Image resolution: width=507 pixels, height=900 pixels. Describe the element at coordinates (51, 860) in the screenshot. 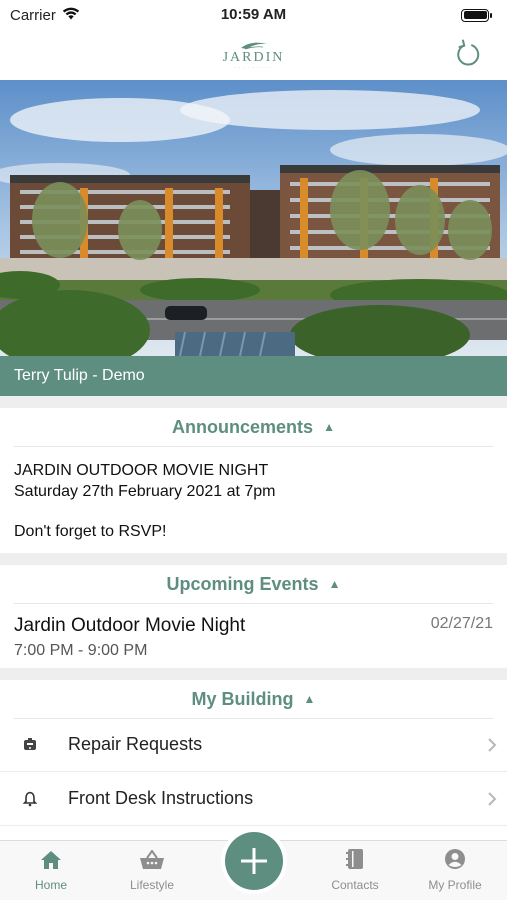

I see `home-icon` at that location.